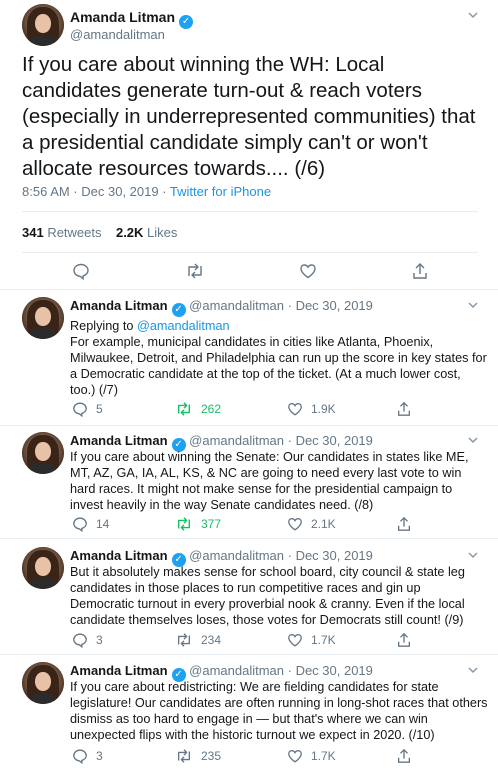  Describe the element at coordinates (270, 756) in the screenshot. I see `reply-actions: 3 235 1.7K` at that location.